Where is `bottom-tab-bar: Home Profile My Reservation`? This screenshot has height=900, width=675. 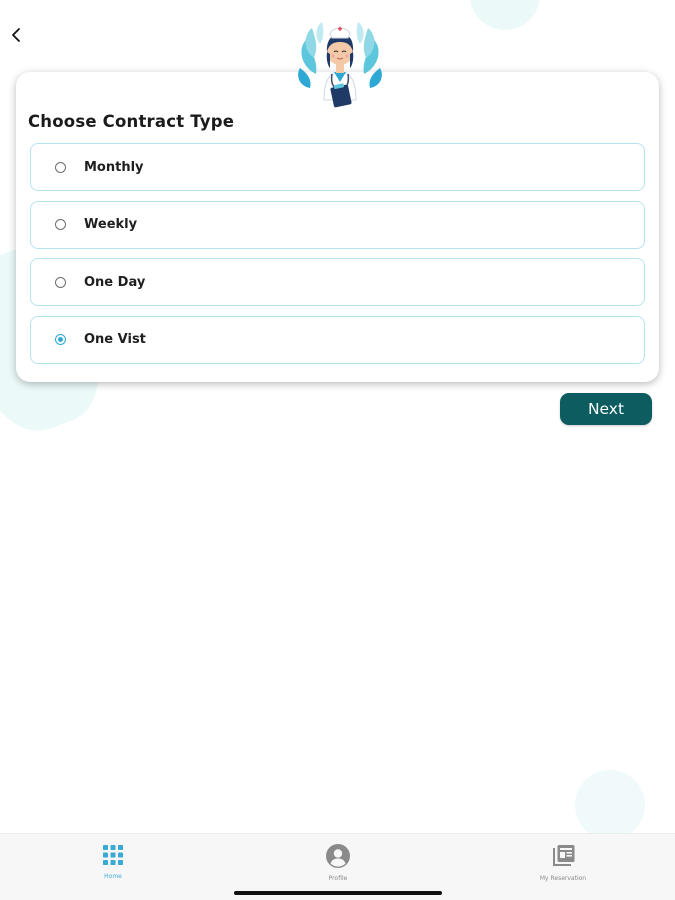
bottom-tab-bar: Home Profile My Reservation is located at coordinates (337, 866).